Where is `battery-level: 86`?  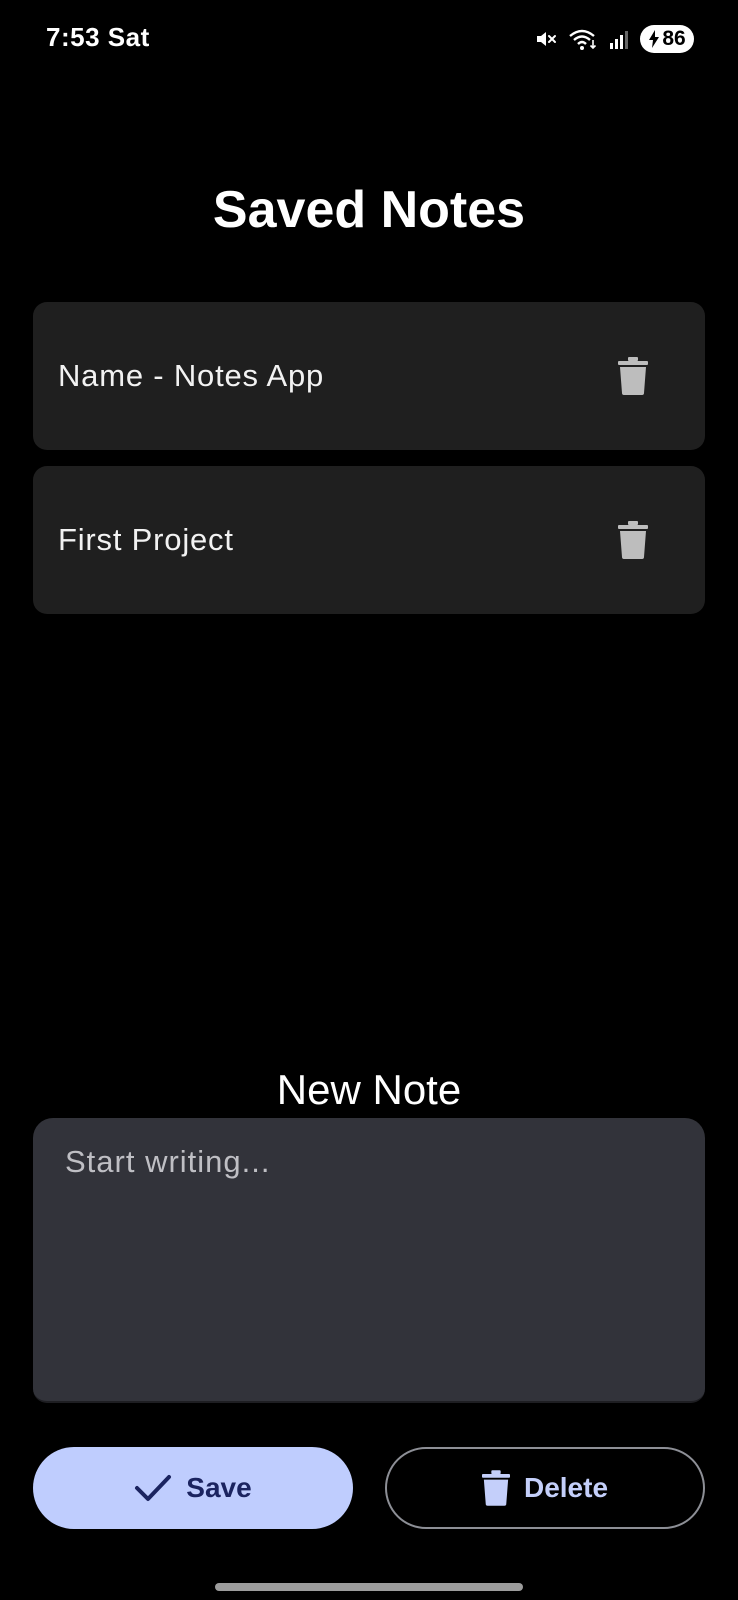 battery-level: 86 is located at coordinates (674, 38).